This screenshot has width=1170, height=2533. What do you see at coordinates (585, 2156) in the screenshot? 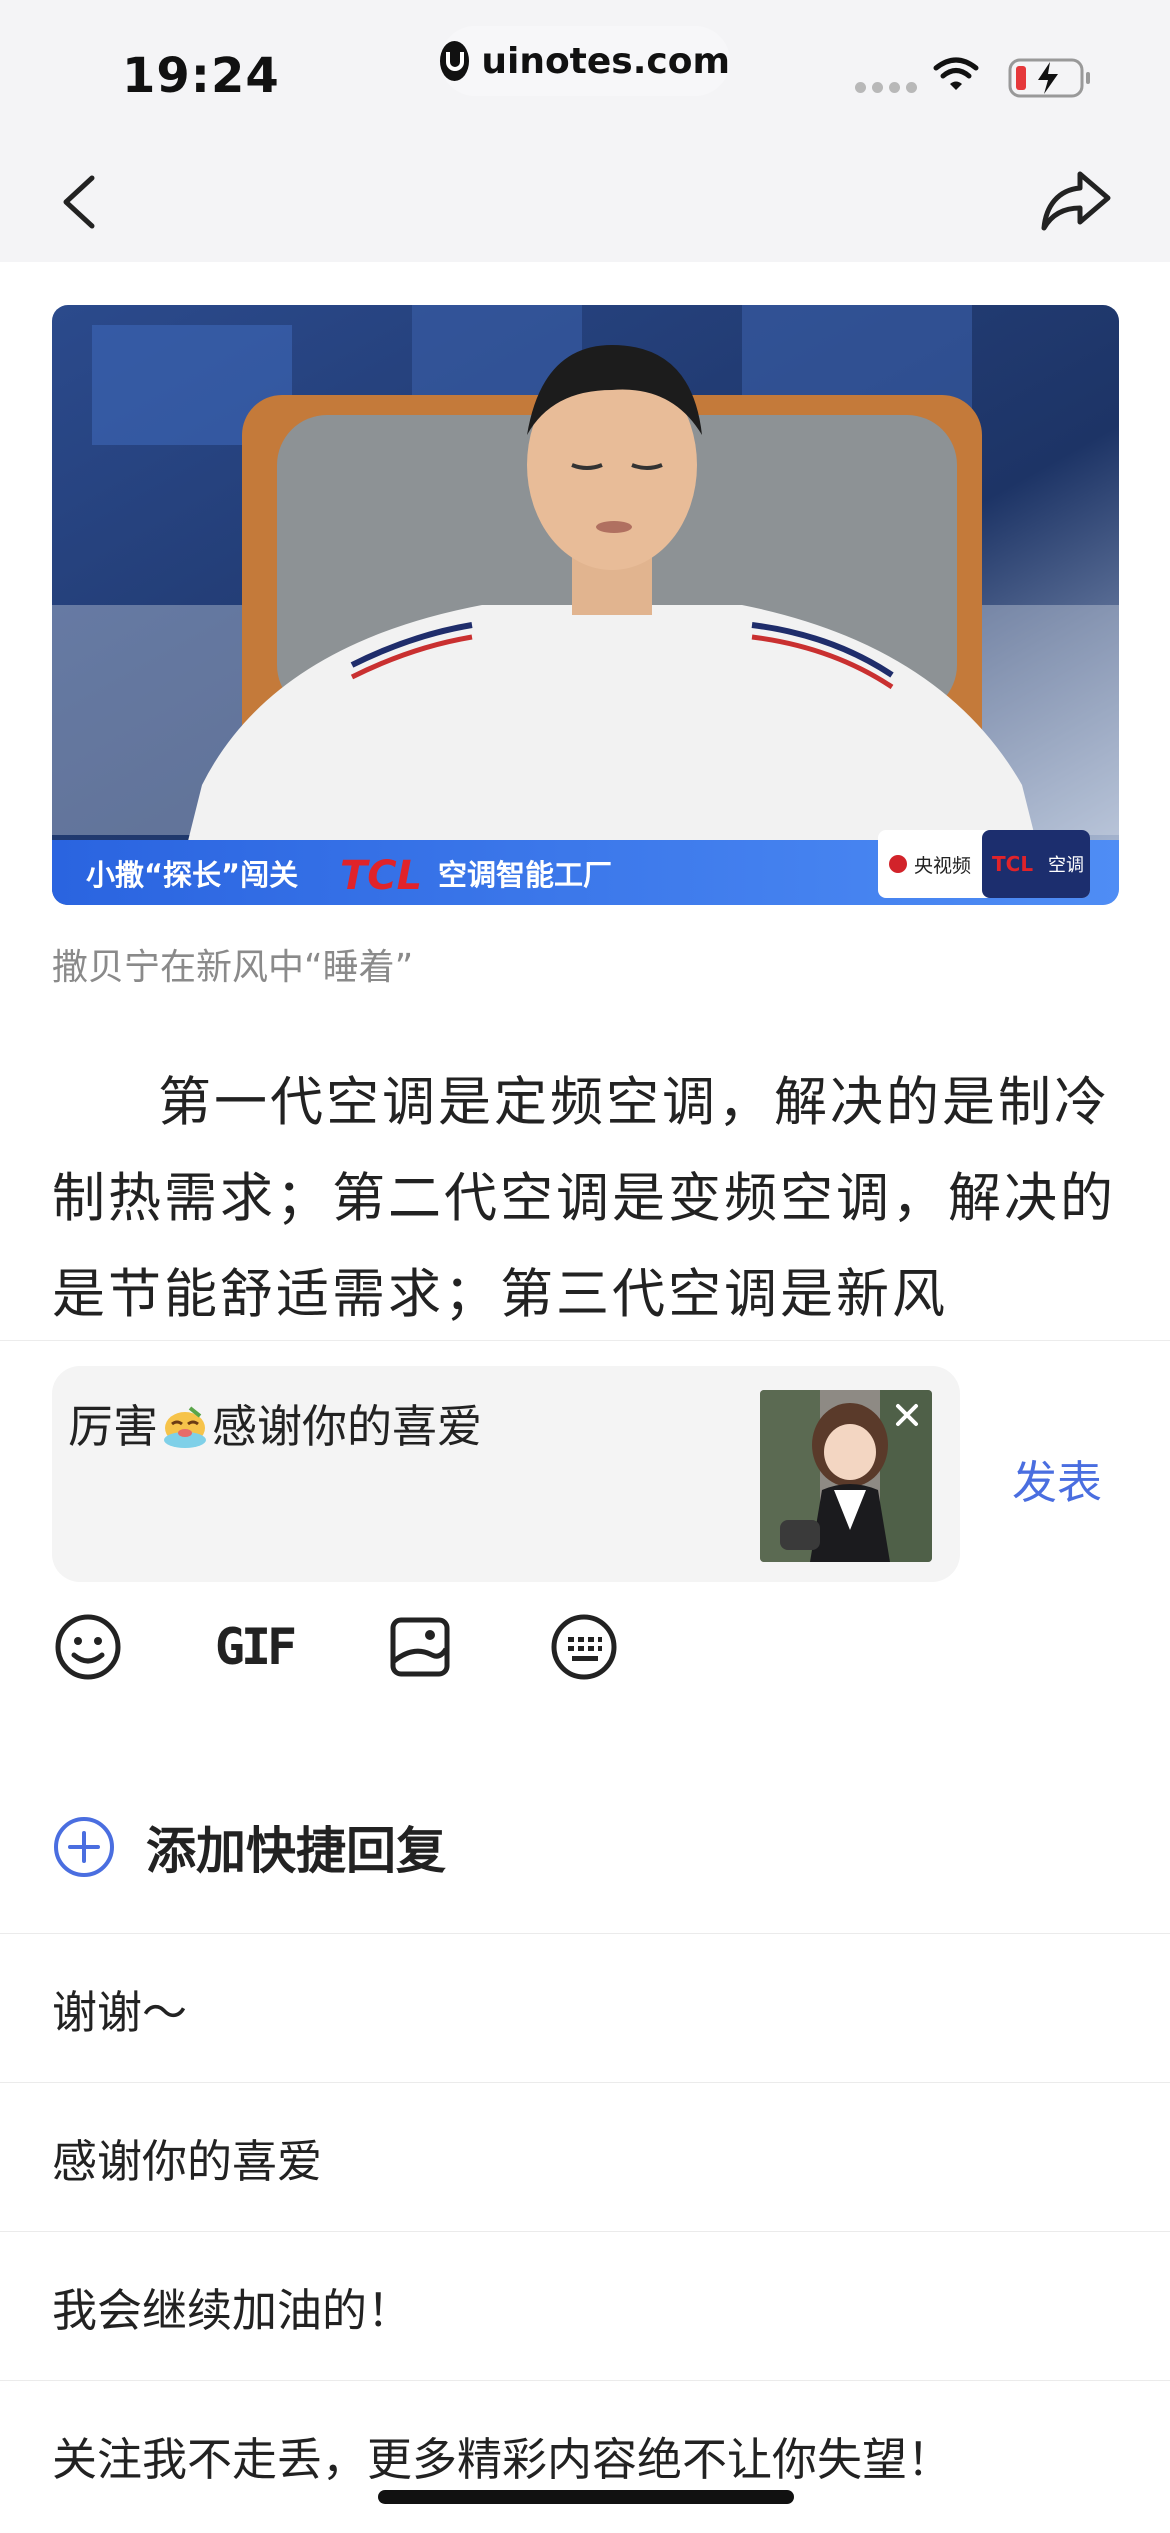
I see `quick-reply-item: 感谢你的喜爱` at bounding box center [585, 2156].